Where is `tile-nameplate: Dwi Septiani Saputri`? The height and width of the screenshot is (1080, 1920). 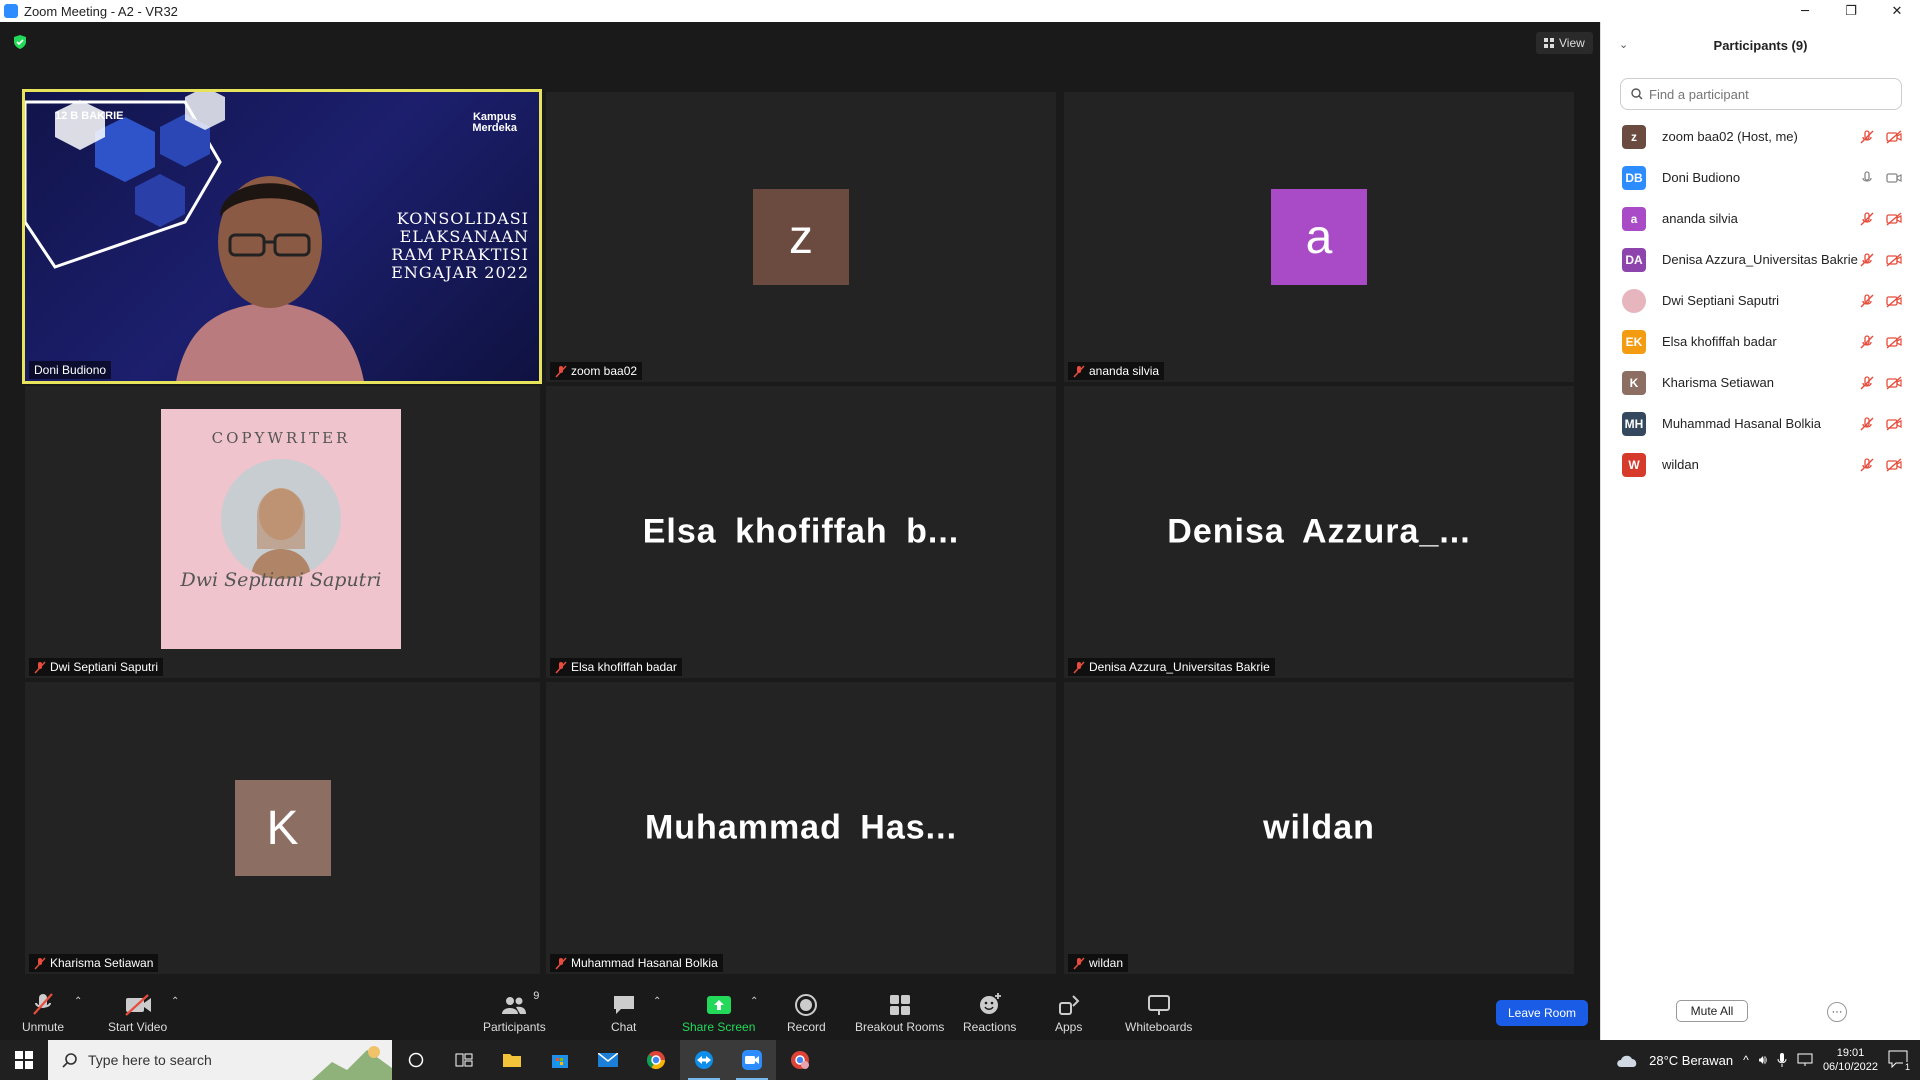 tile-nameplate: Dwi Septiani Saputri is located at coordinates (96, 667).